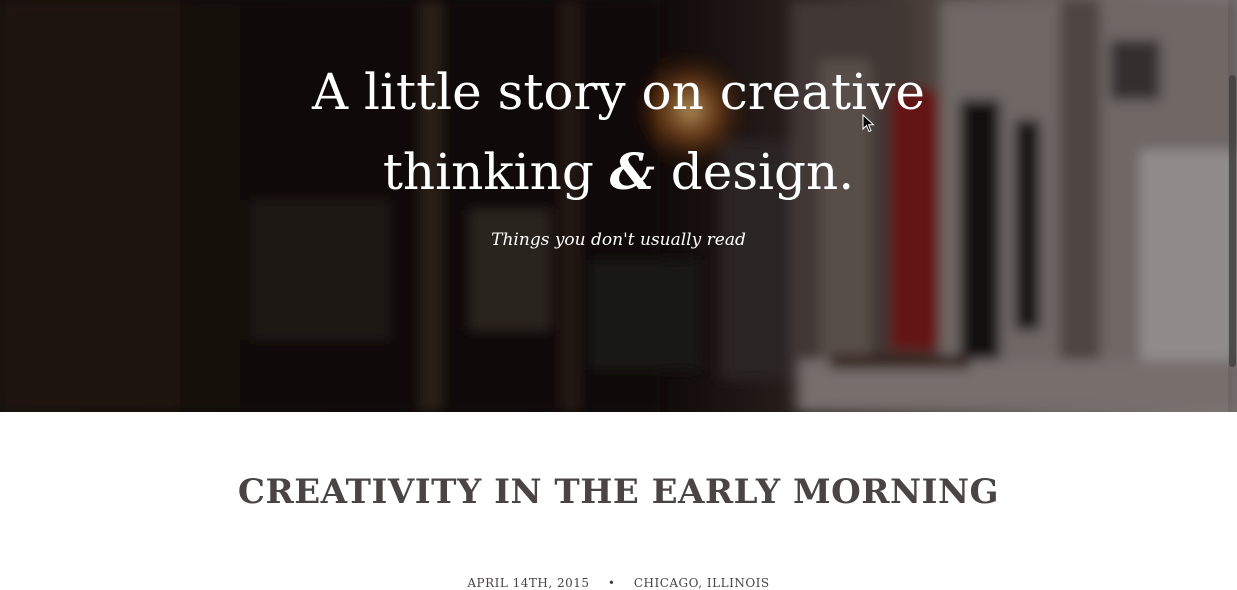 Image resolution: width=1237 pixels, height=590 pixels. Describe the element at coordinates (754, 172) in the screenshot. I see `hero-title-line-2b: design.` at that location.